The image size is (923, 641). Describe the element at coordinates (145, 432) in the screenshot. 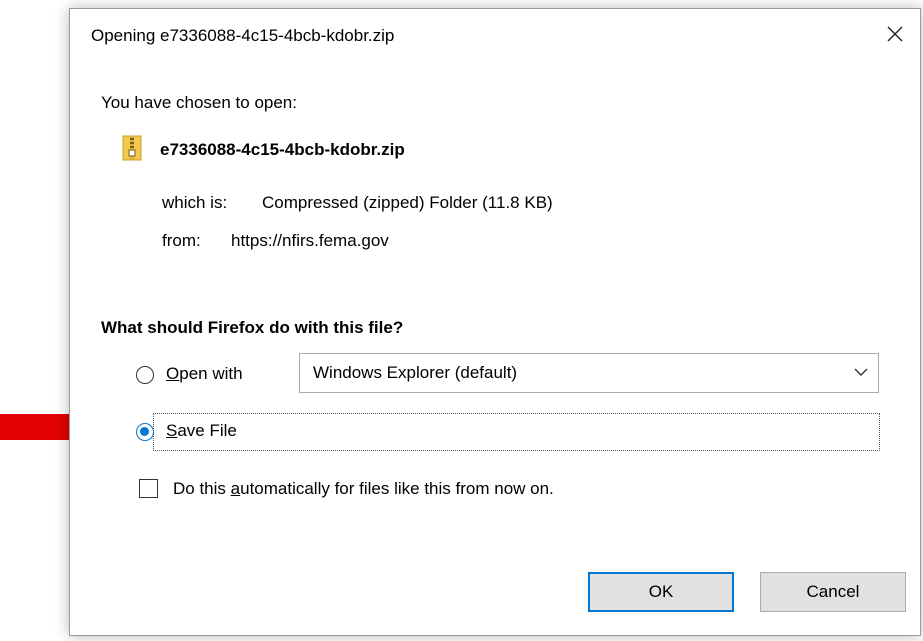

I see `save-file-radio` at that location.